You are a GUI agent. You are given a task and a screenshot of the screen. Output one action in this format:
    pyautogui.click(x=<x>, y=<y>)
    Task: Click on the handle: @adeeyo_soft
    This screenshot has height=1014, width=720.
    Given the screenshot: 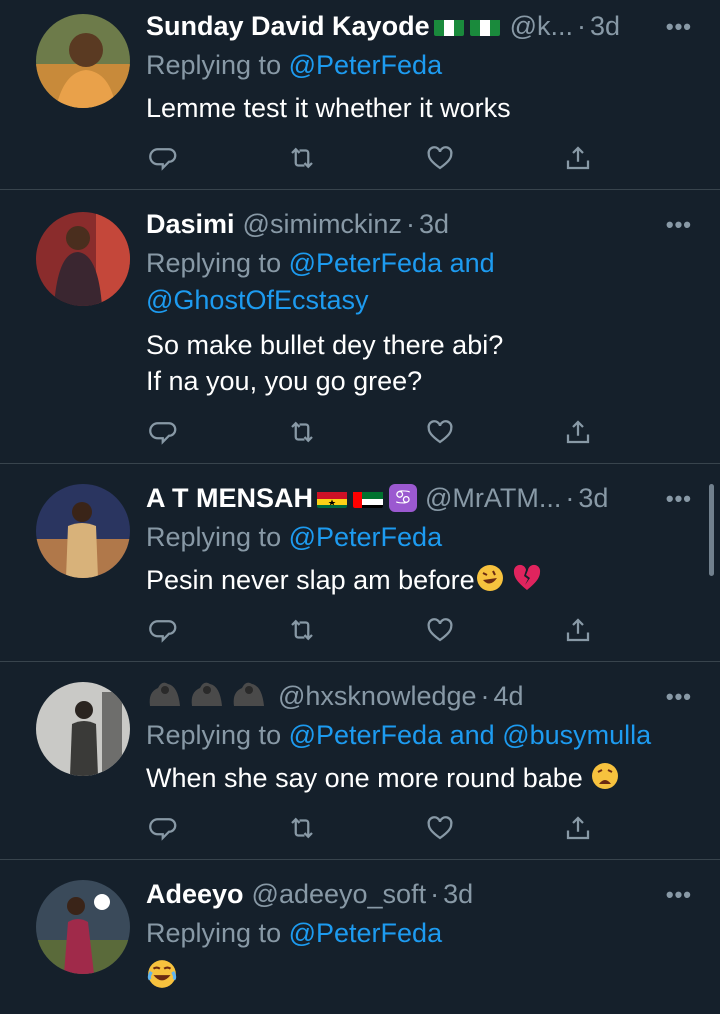 What is the action you would take?
    pyautogui.click(x=339, y=894)
    